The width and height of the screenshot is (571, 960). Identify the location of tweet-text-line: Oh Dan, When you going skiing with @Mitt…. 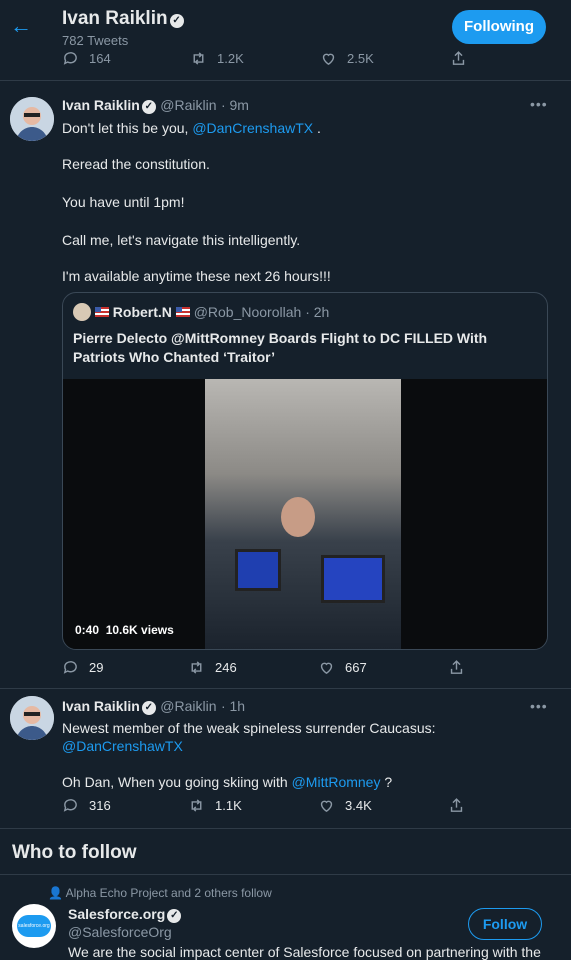
(227, 782).